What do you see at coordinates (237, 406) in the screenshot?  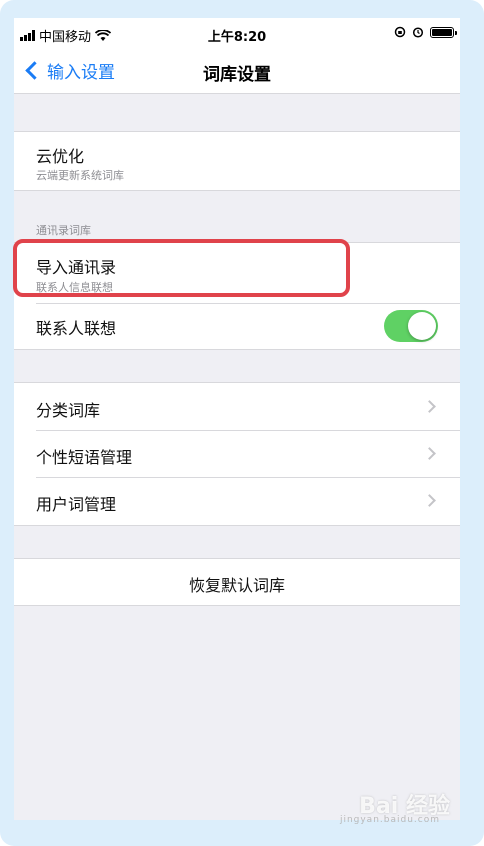 I see `lexicon-item: 分类词库` at bounding box center [237, 406].